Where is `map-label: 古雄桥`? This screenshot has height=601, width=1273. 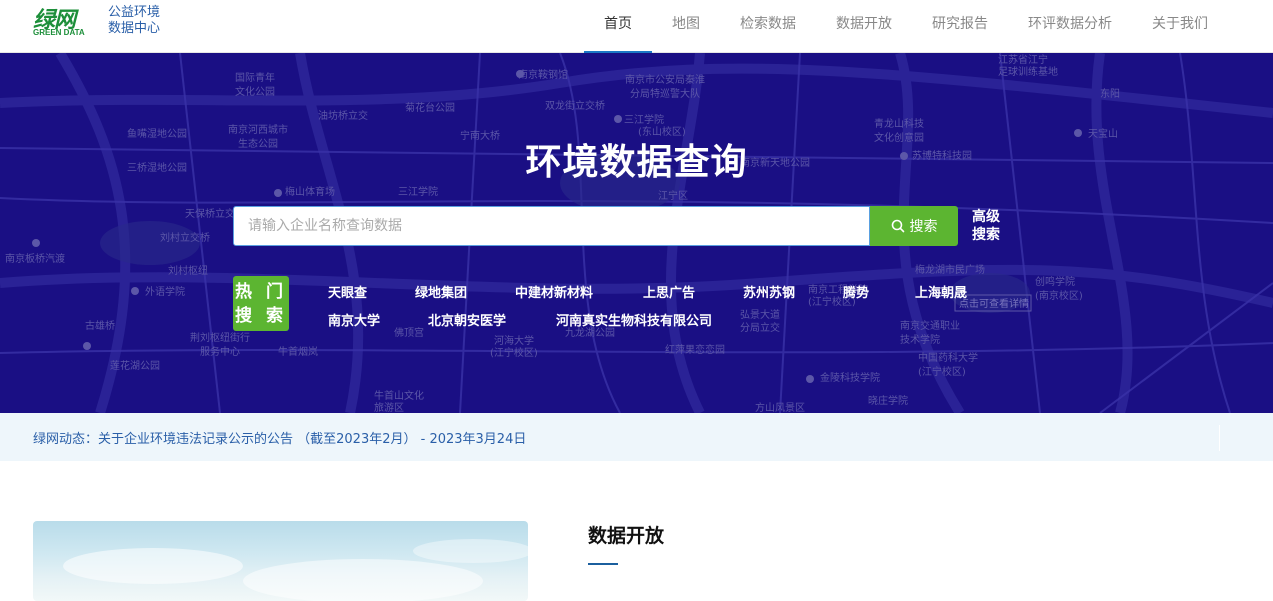
map-label: 古雄桥 is located at coordinates (100, 325).